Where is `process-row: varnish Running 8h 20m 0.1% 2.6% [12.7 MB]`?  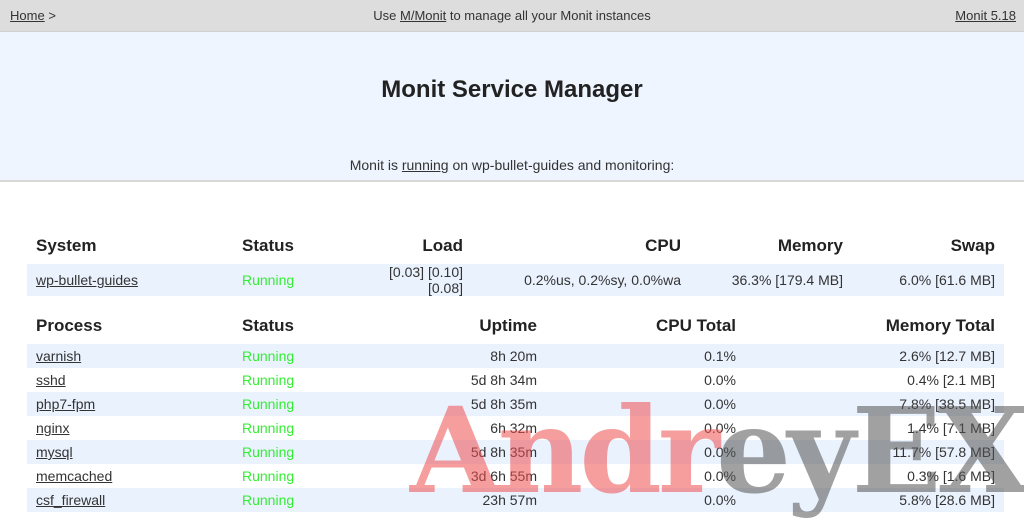 process-row: varnish Running 8h 20m 0.1% 2.6% [12.7 MB] is located at coordinates (515, 356).